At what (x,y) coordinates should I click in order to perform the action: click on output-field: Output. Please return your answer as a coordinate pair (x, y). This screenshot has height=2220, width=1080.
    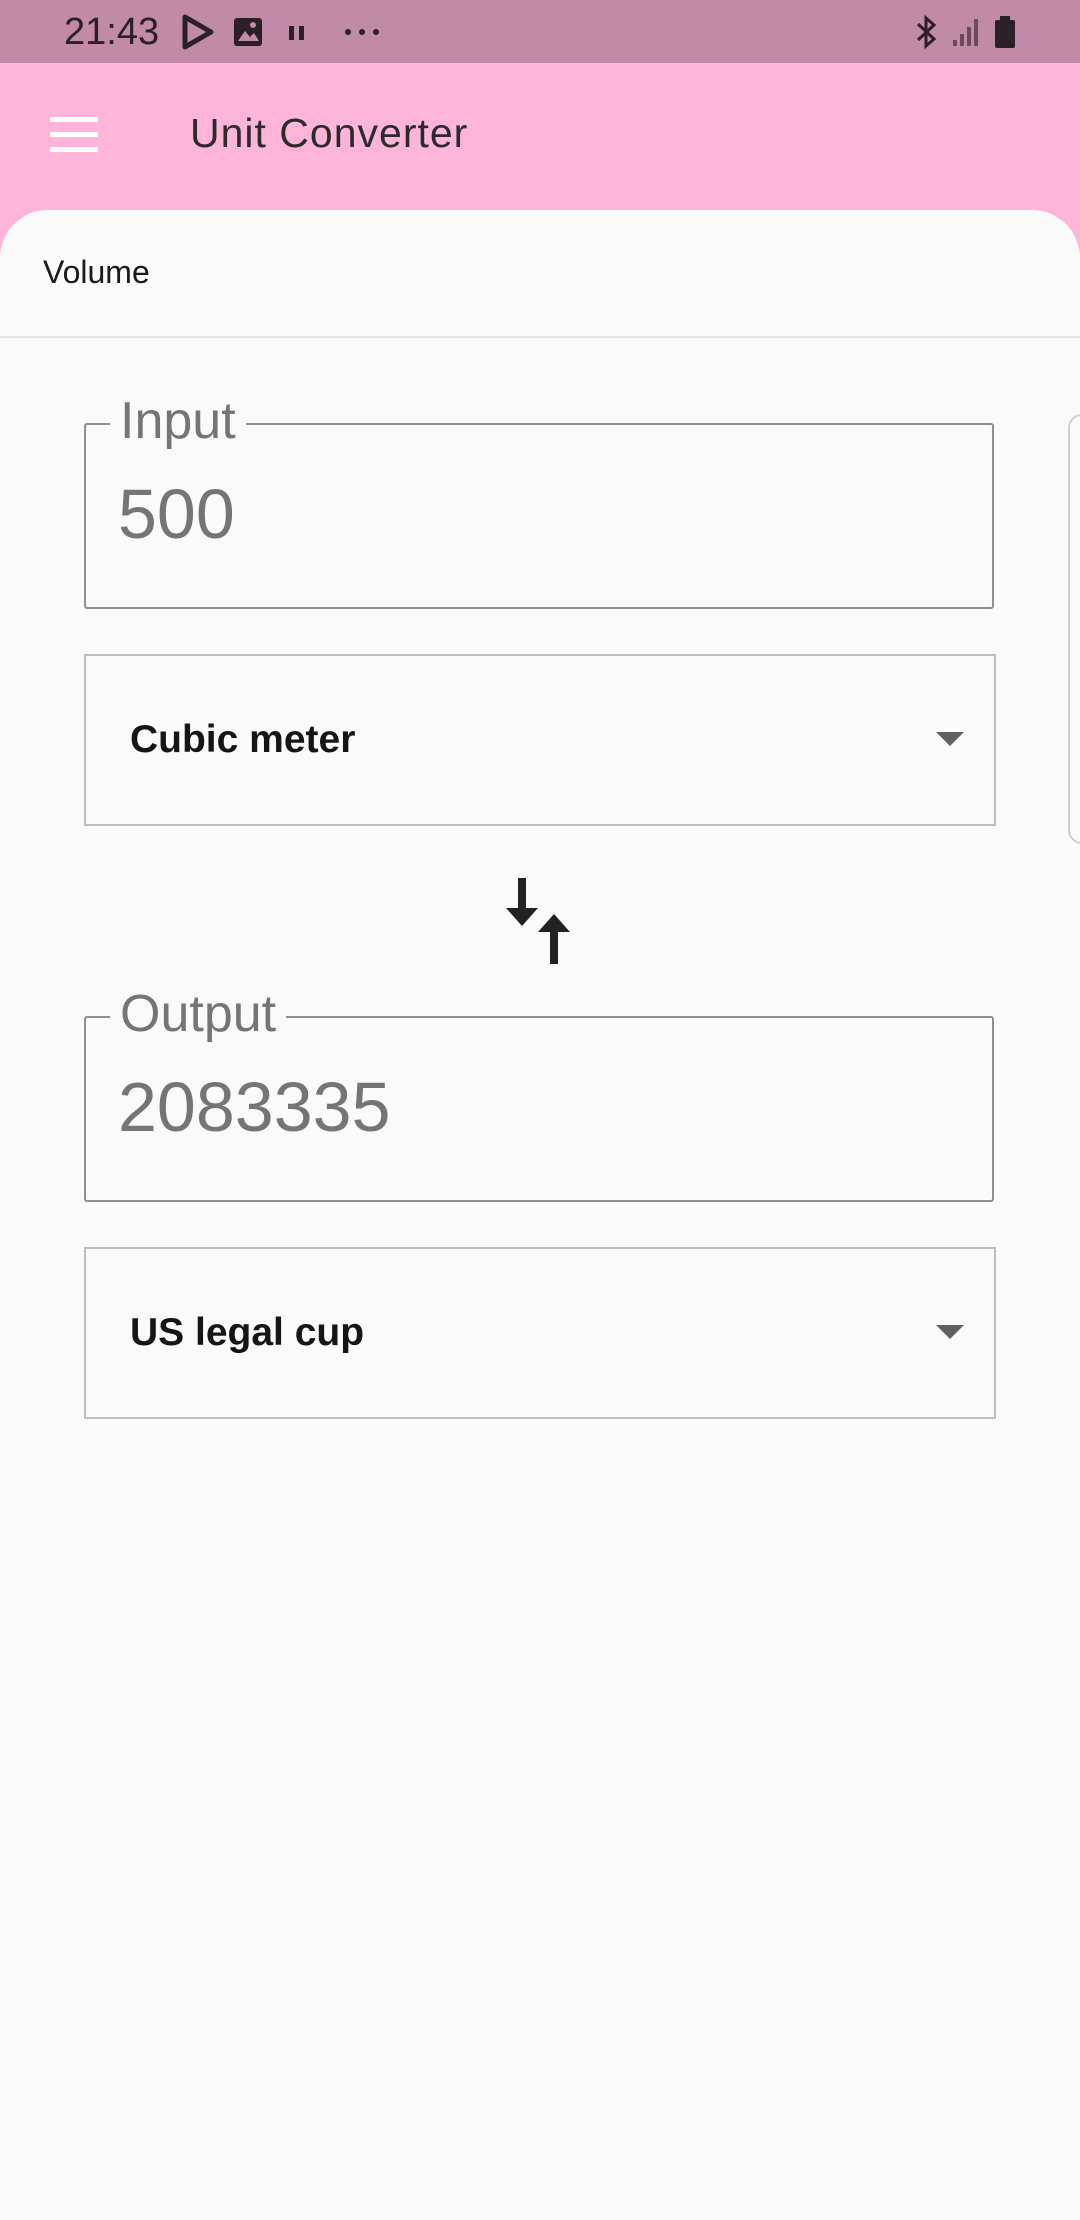
    Looking at the image, I should click on (539, 1092).